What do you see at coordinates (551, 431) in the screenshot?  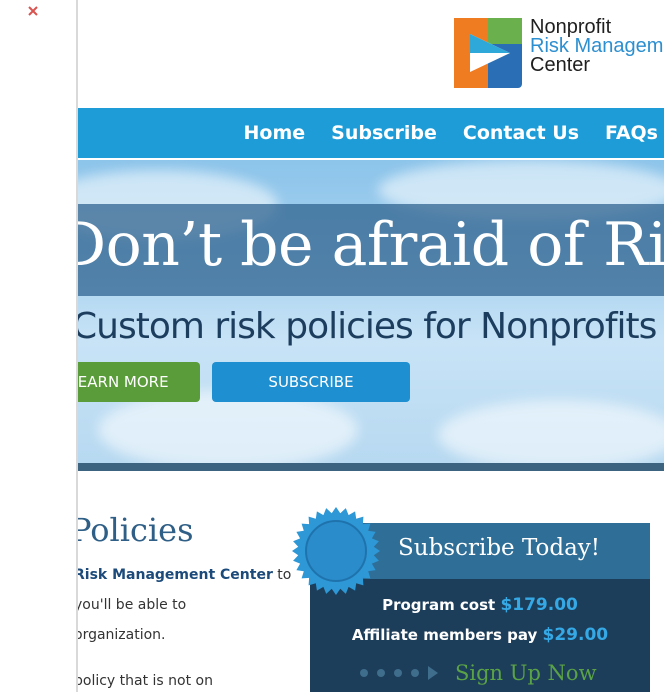 I see `cloud` at bounding box center [551, 431].